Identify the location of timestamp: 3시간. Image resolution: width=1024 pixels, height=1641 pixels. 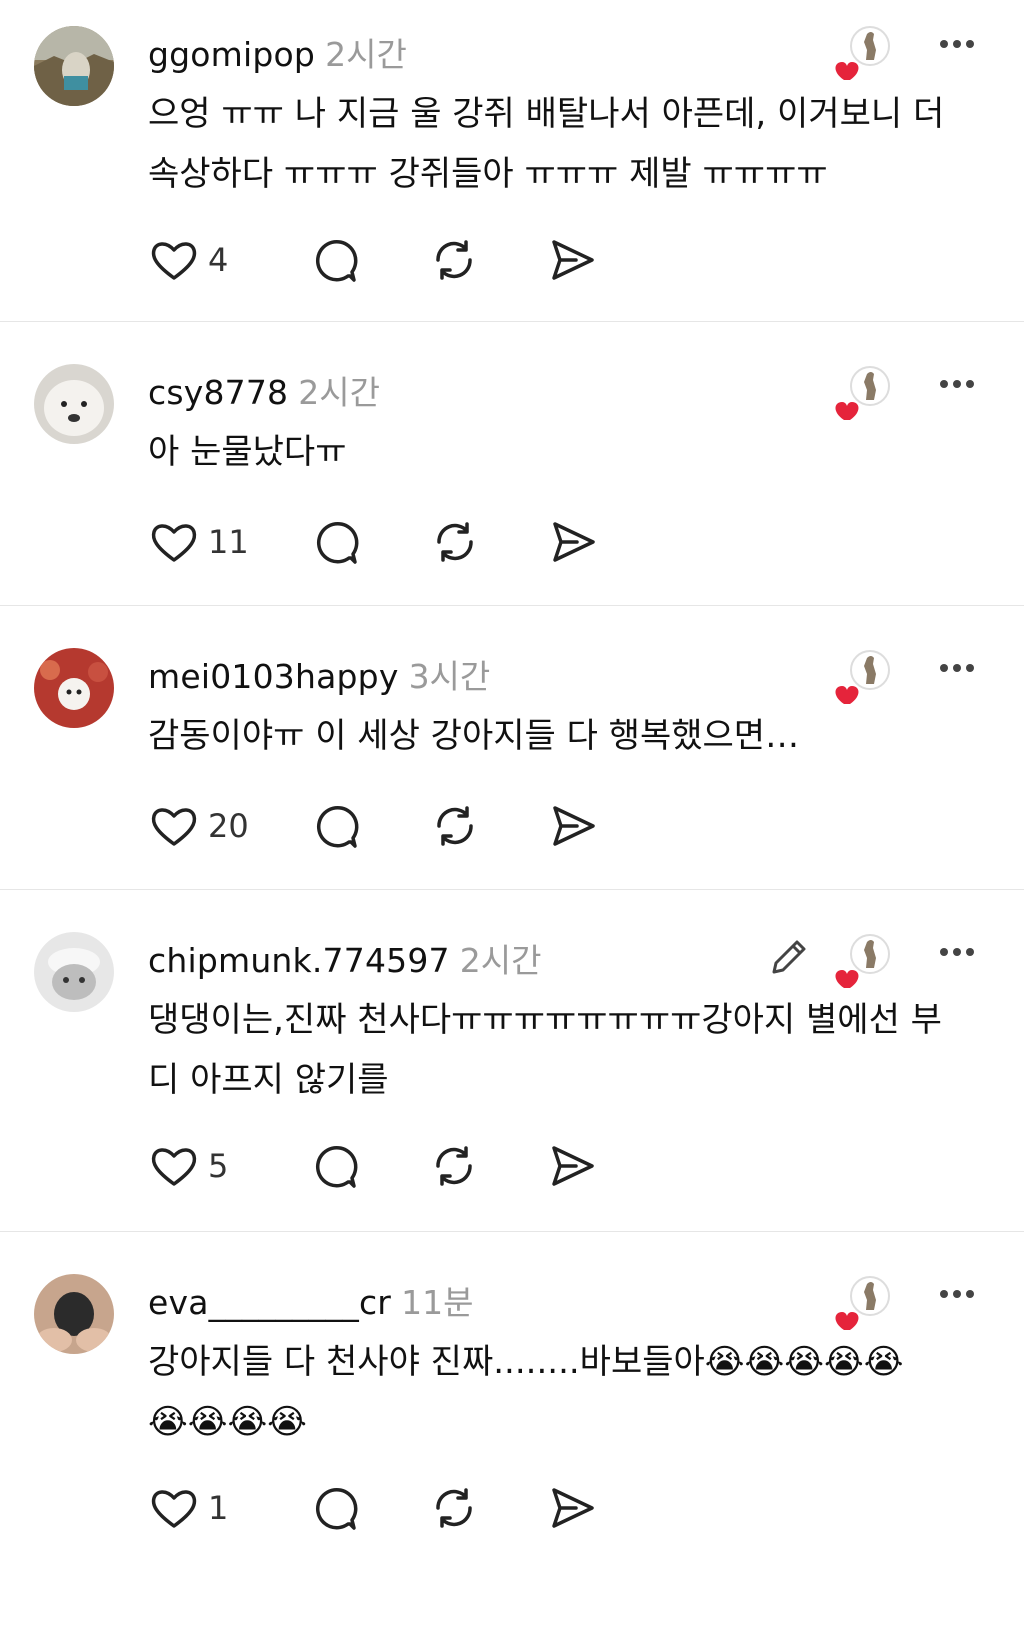
(449, 676).